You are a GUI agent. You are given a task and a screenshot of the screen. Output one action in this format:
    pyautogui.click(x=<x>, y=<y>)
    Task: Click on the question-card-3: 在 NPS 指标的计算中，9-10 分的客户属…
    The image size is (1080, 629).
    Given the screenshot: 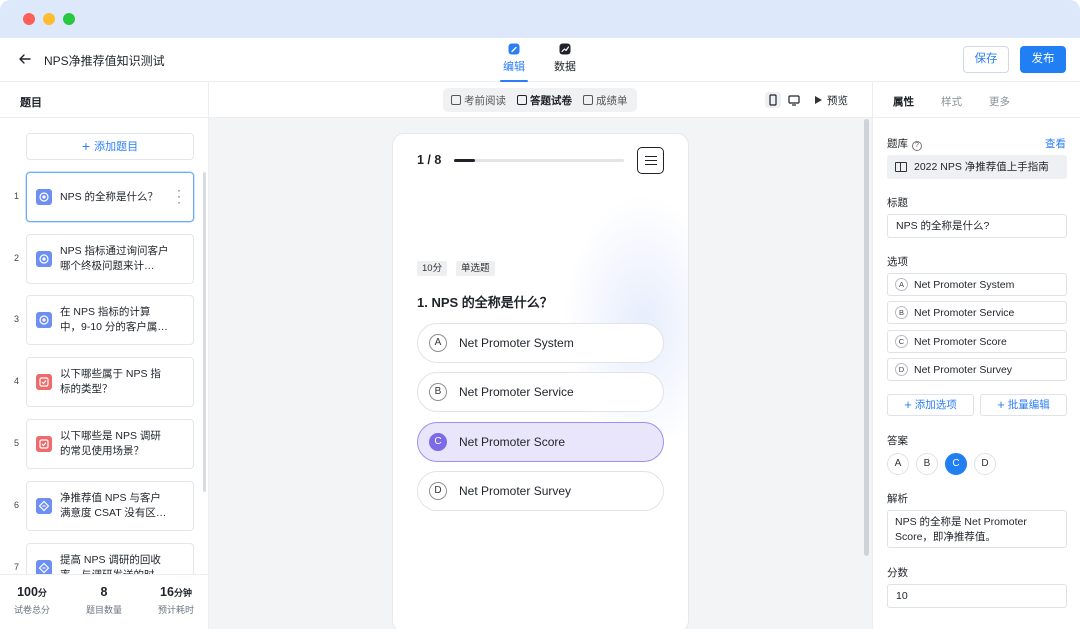 What is the action you would take?
    pyautogui.click(x=110, y=320)
    